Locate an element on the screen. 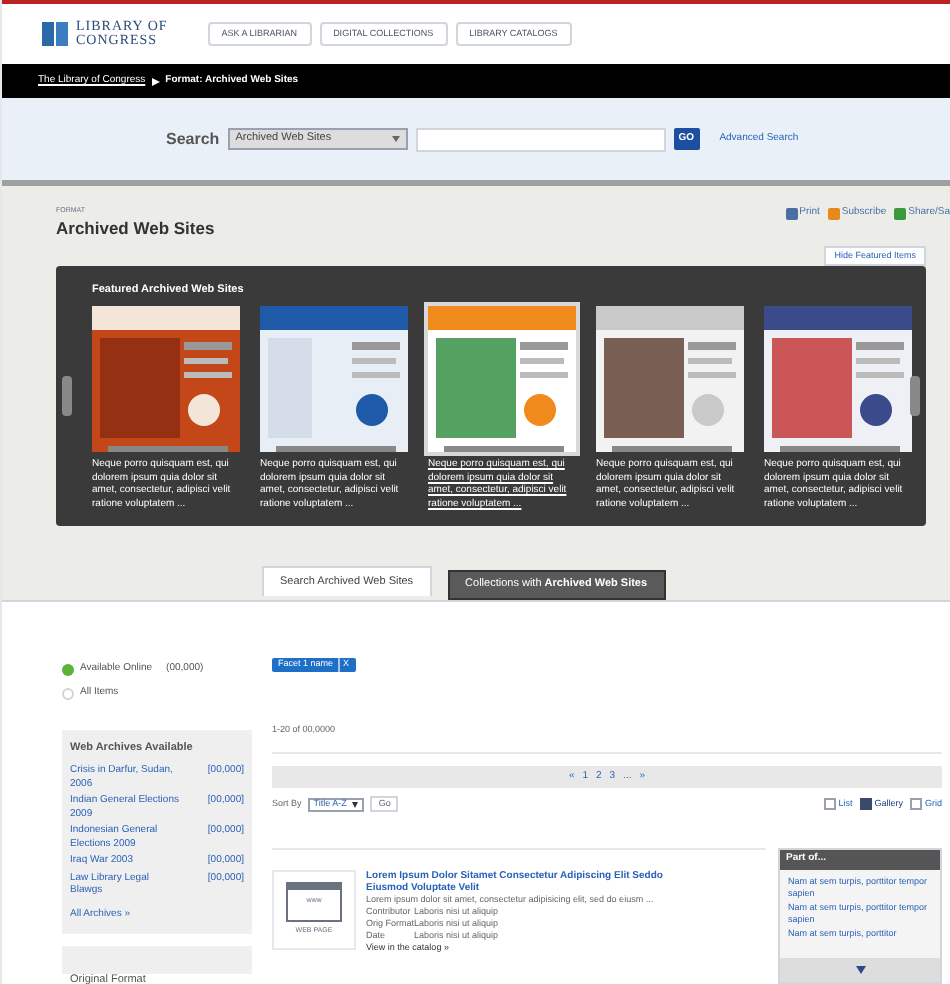 The height and width of the screenshot is (984, 950). carousel-prev-handle is located at coordinates (67, 396).